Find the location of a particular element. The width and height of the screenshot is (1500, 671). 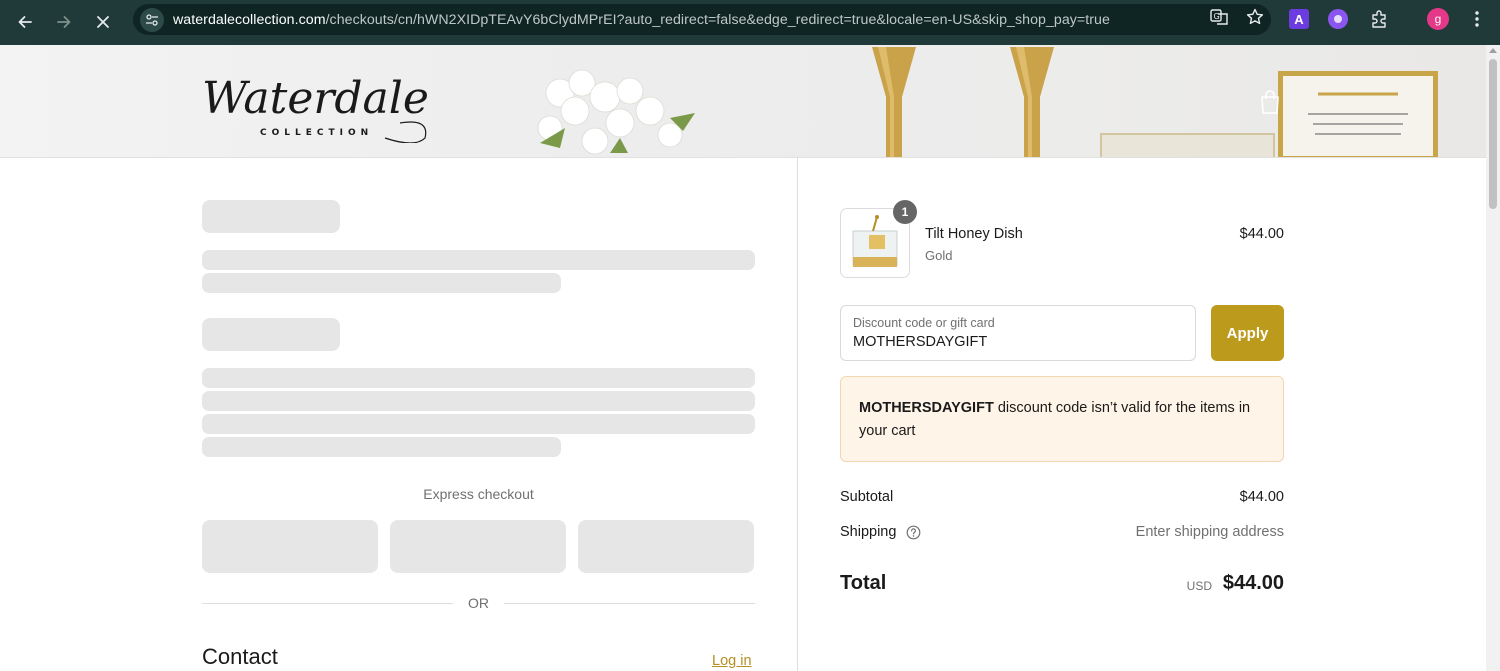

stop-loading-icon is located at coordinates (103, 22).